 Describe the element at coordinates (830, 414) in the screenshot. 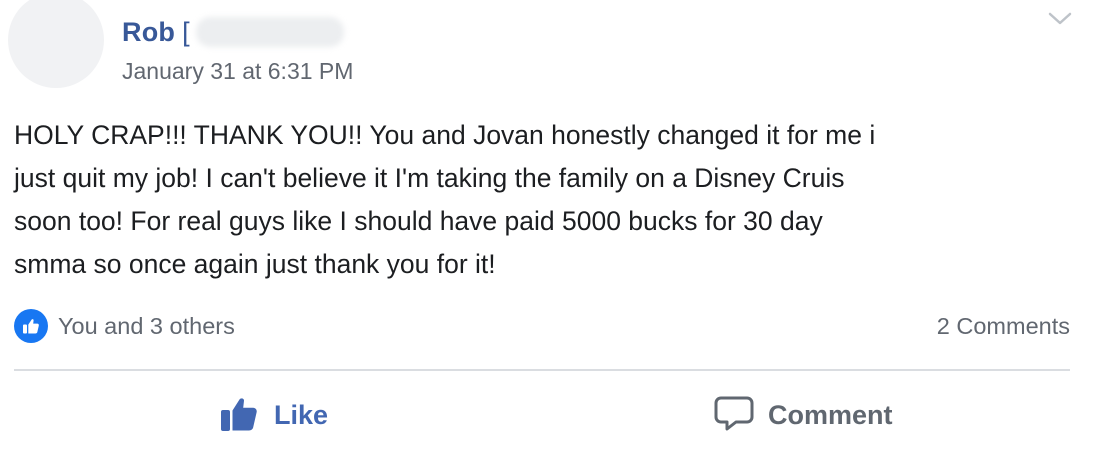

I see `comment-button-label: Comment` at that location.